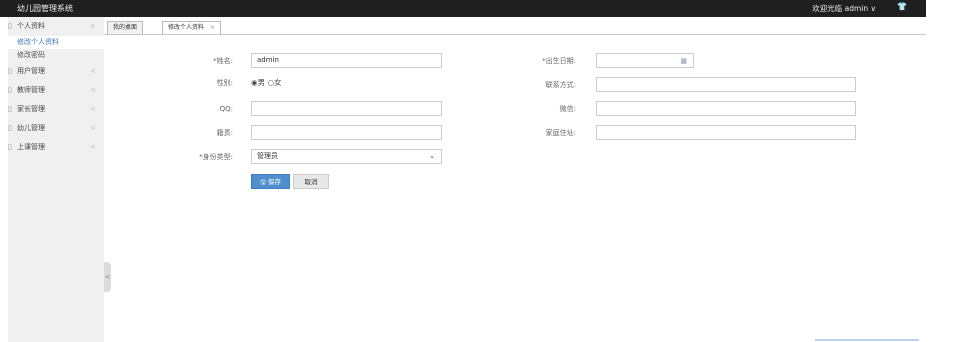 The height and width of the screenshot is (342, 958). I want to click on sidebar-item-profile: ▯ 个人资料 ∨, so click(56, 26).